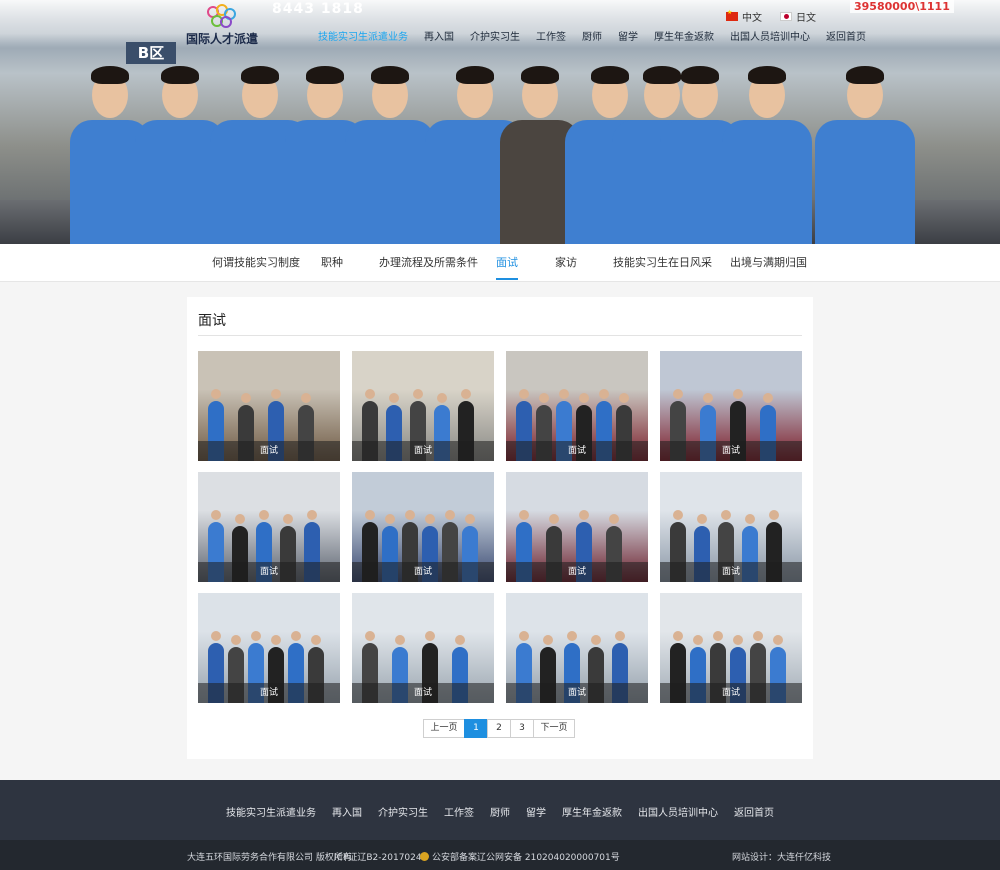 This screenshot has height=870, width=1000. Describe the element at coordinates (500, 335) in the screenshot. I see `title-divider` at that location.